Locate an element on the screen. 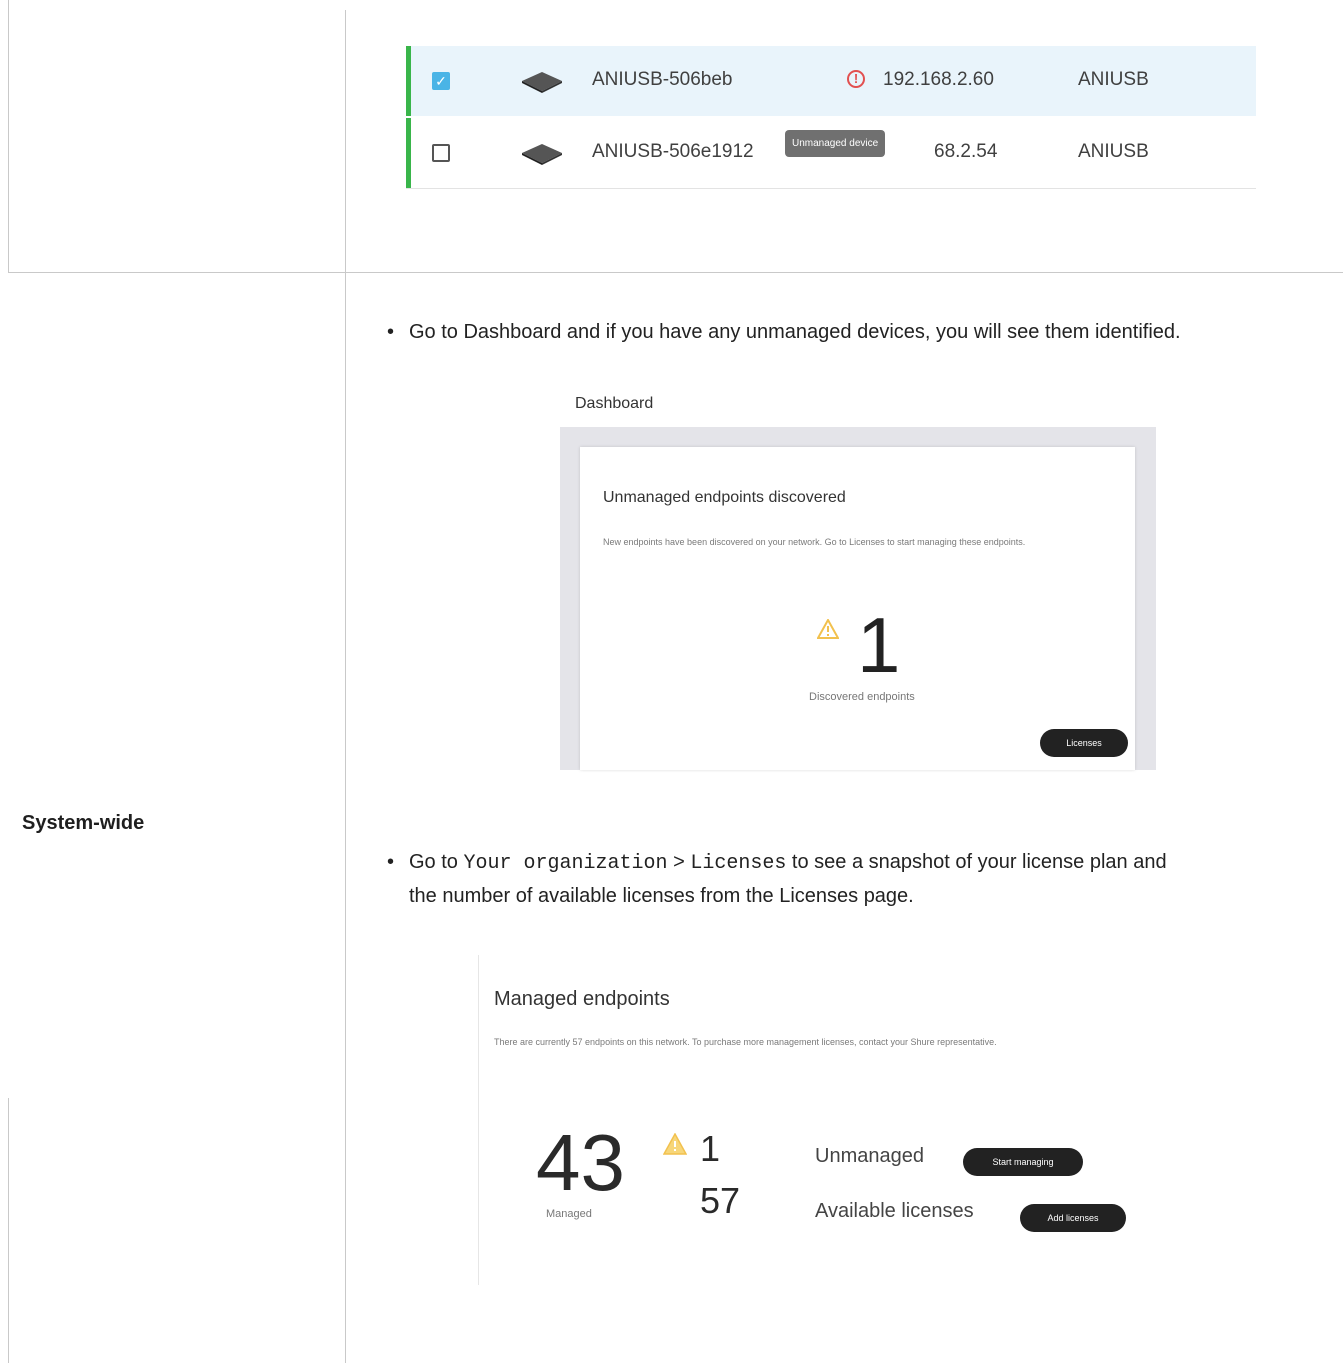  add-licenses-button: Add licenses is located at coordinates (1073, 1218).